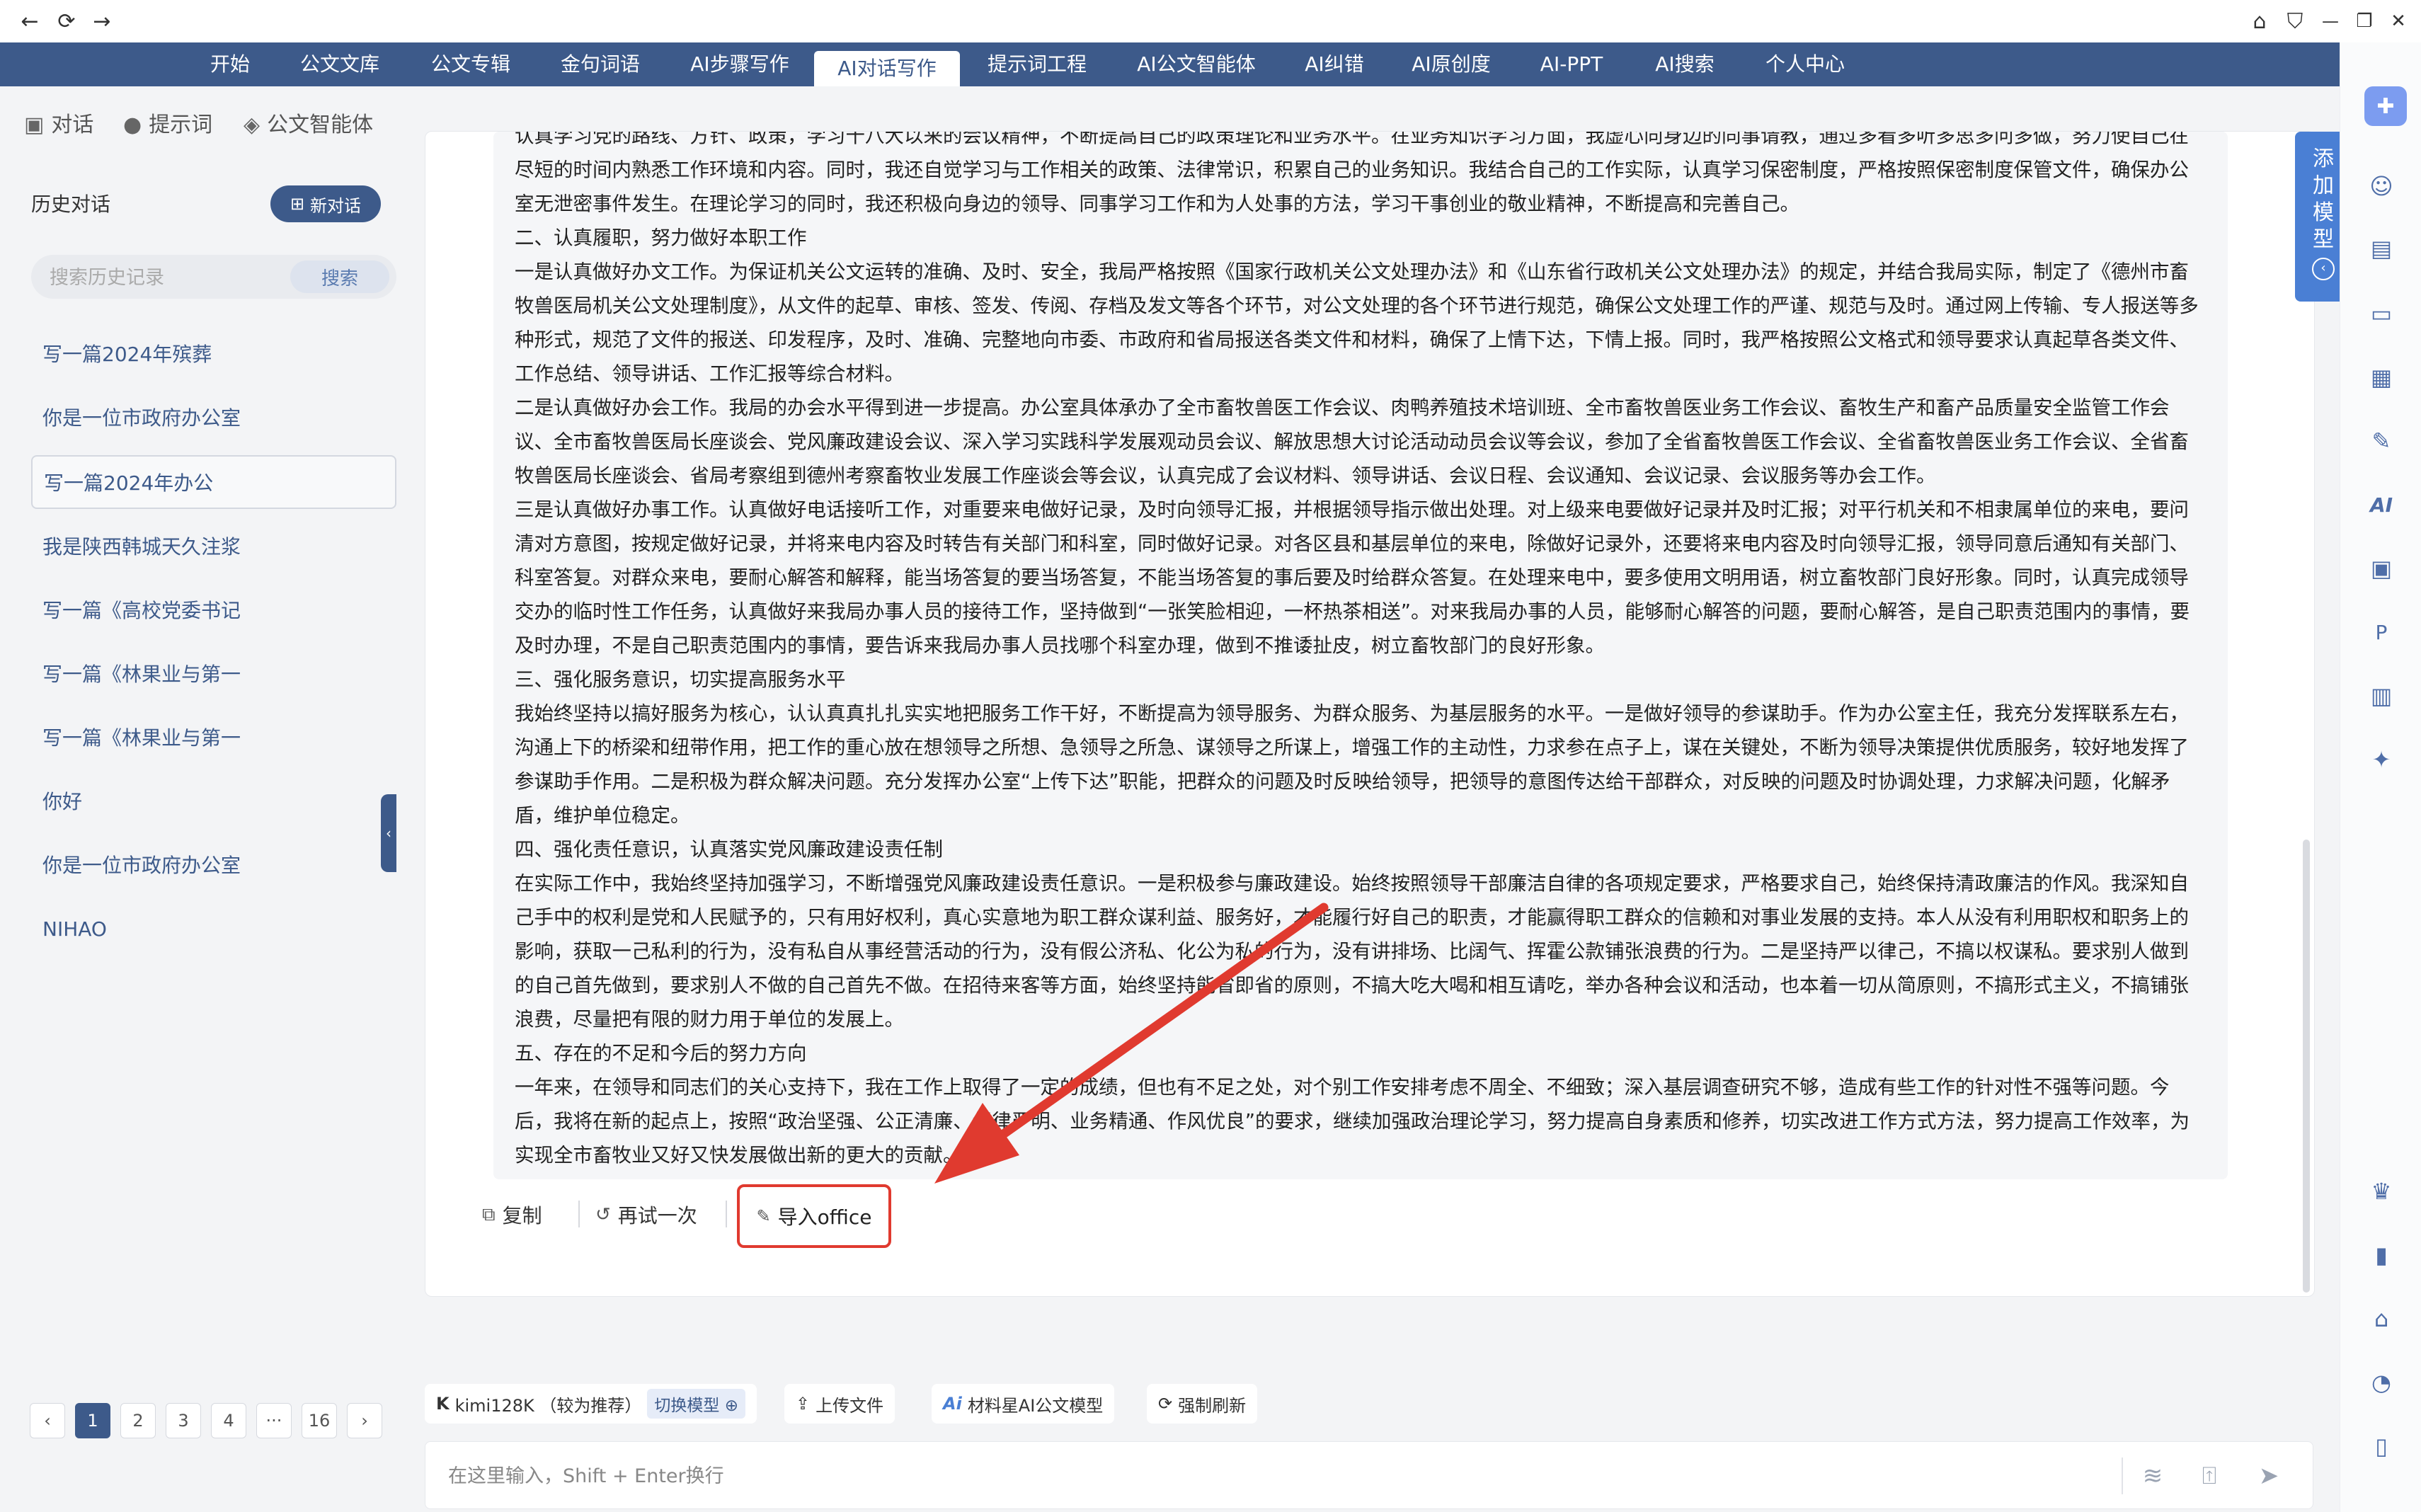  I want to click on kimi-icon: K, so click(443, 1404).